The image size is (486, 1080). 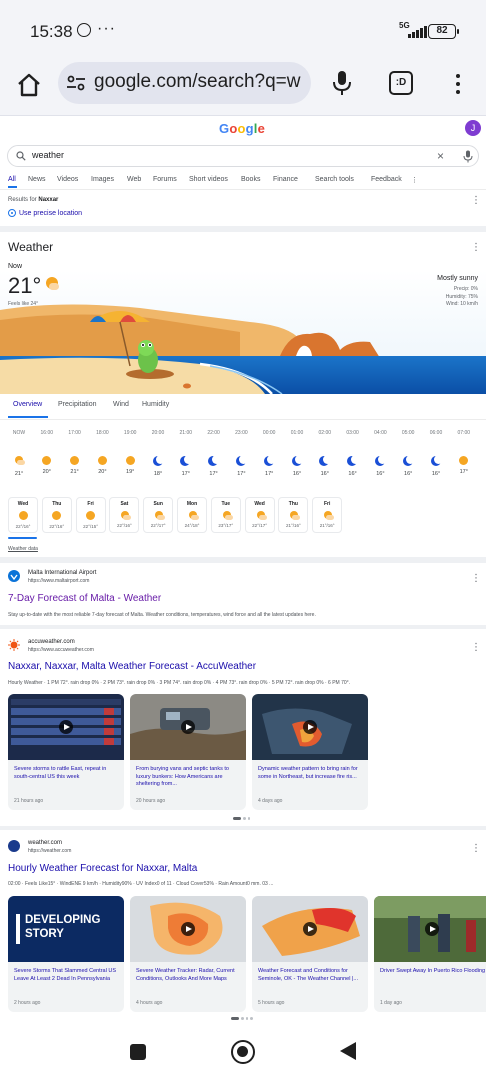 What do you see at coordinates (225, 515) in the screenshot?
I see `day-card: Tue 23°/17°` at bounding box center [225, 515].